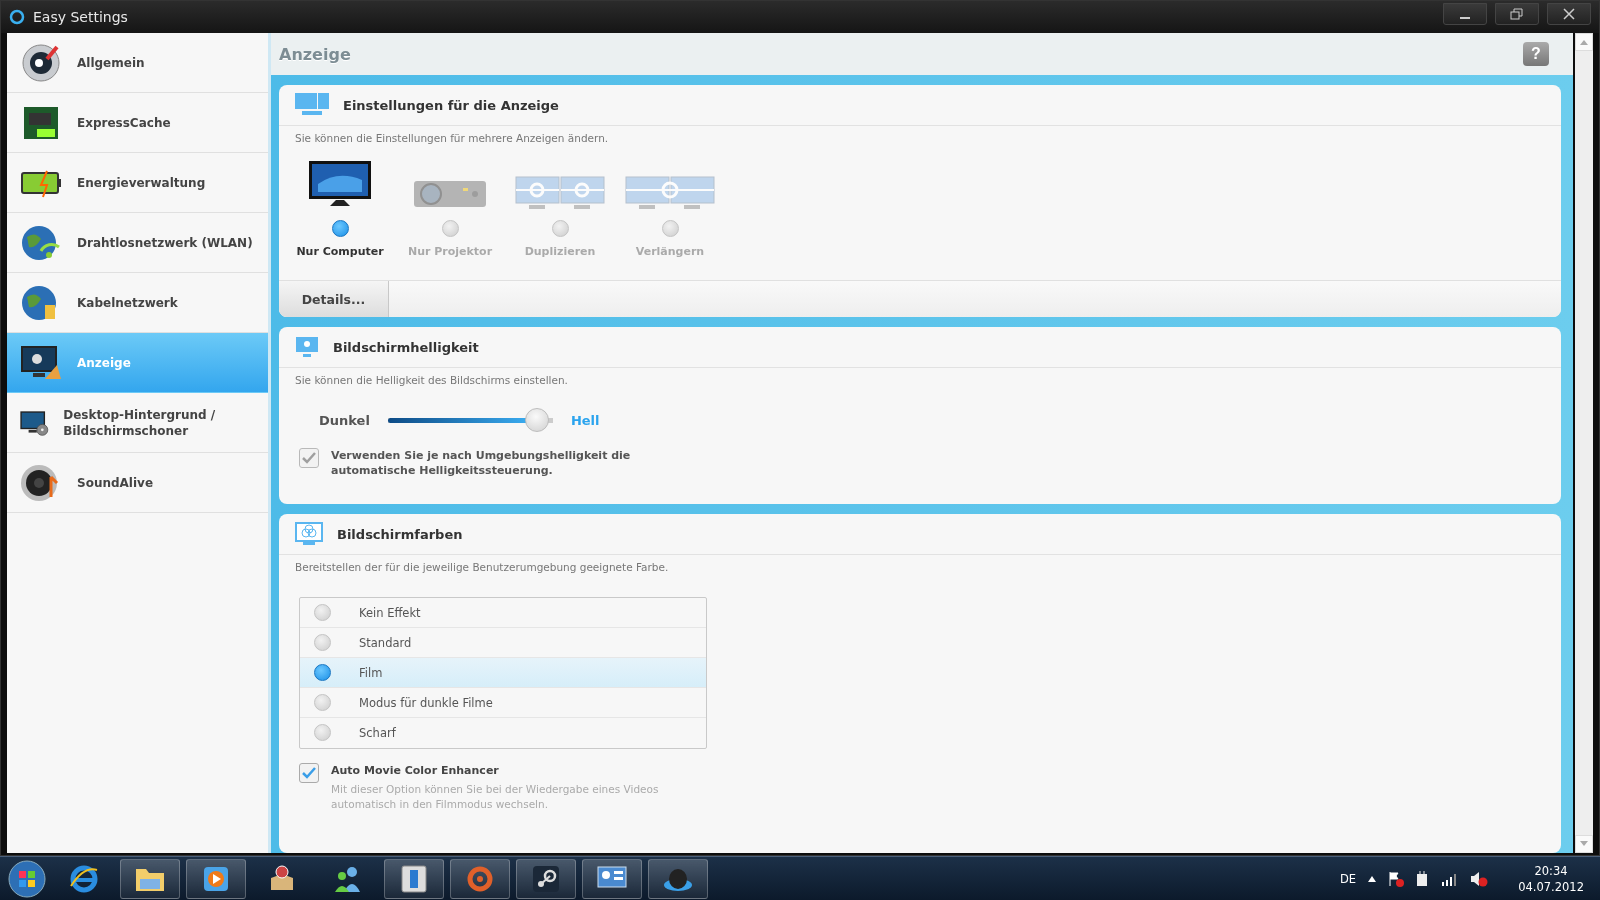 This screenshot has width=1600, height=900. What do you see at coordinates (503, 733) in the screenshot?
I see `color-mode-option: Scharf` at bounding box center [503, 733].